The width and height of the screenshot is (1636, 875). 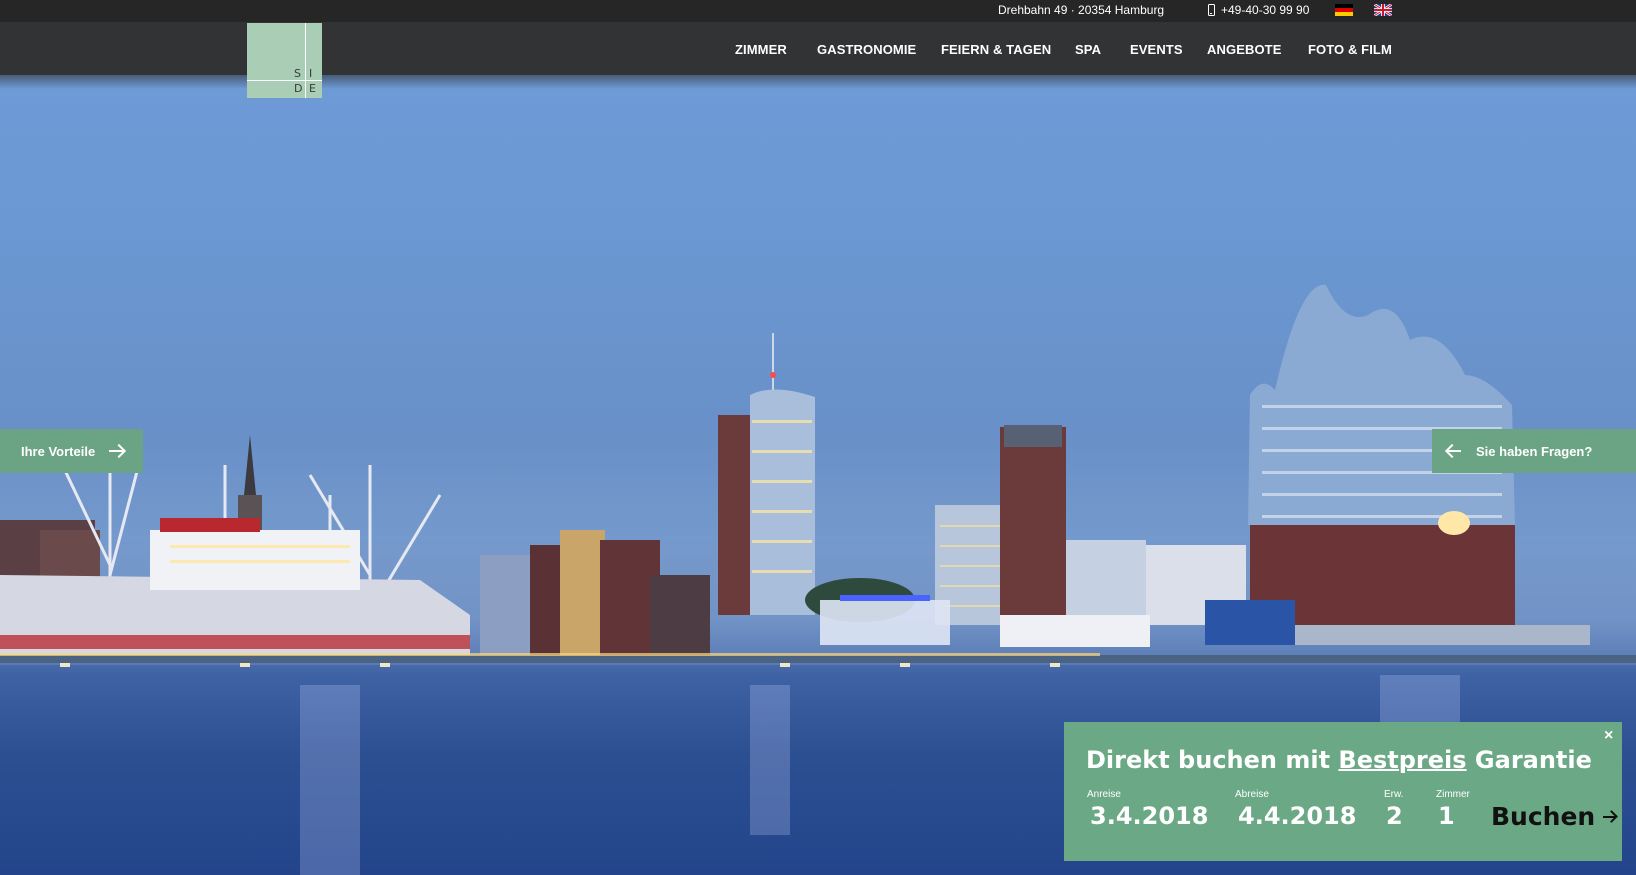 What do you see at coordinates (1446, 816) in the screenshot?
I see `rooms-field: 1` at bounding box center [1446, 816].